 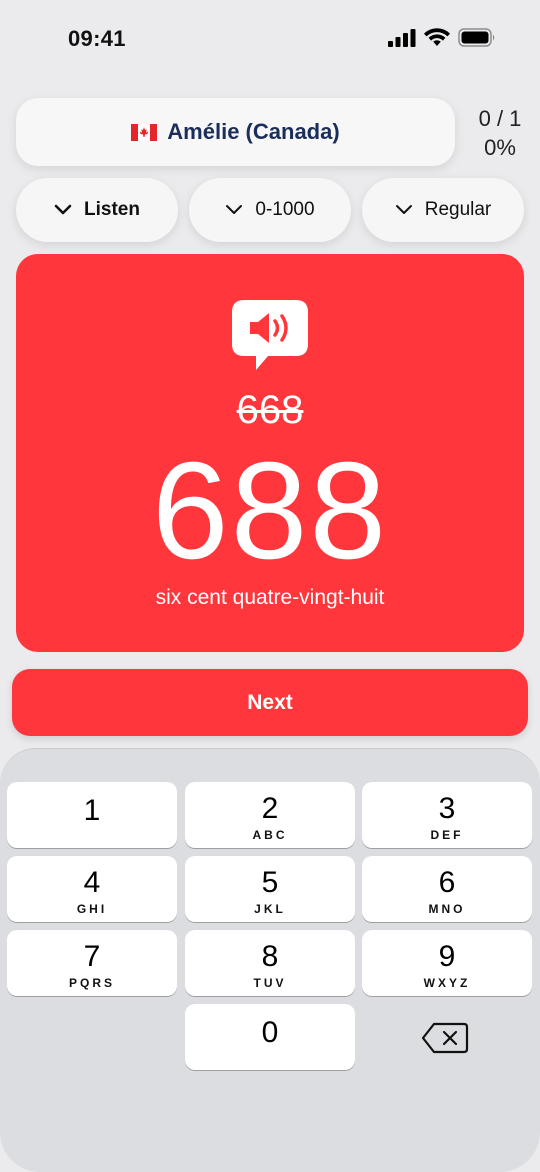 What do you see at coordinates (402, 37) in the screenshot?
I see `cellular-signal-icon` at bounding box center [402, 37].